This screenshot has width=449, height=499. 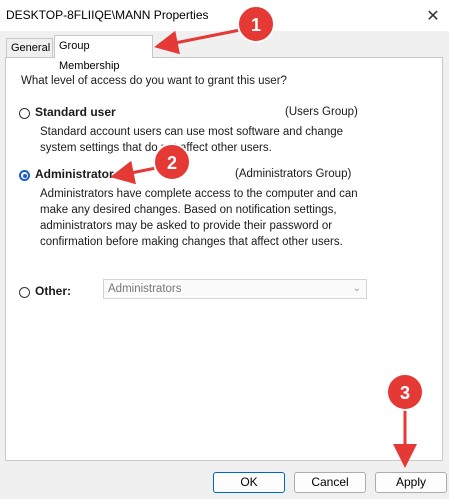 I want to click on users-group-label: (Users Group), so click(x=321, y=112).